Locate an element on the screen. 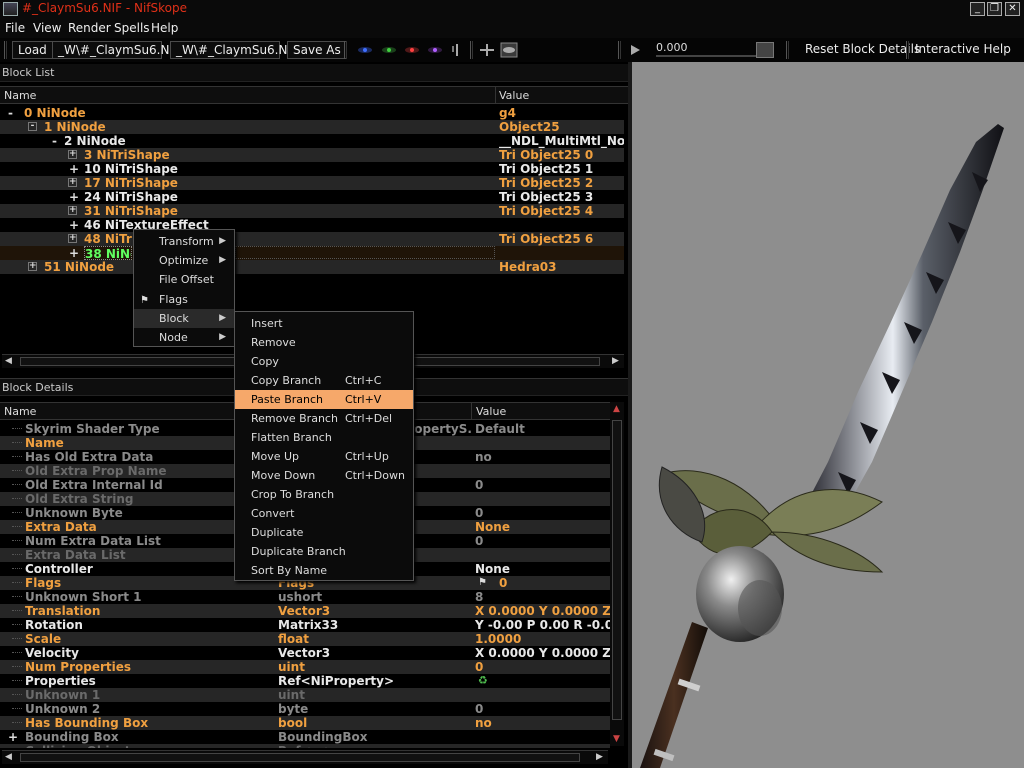 Image resolution: width=1024 pixels, height=768 pixels. load-button: Load is located at coordinates (32, 50).